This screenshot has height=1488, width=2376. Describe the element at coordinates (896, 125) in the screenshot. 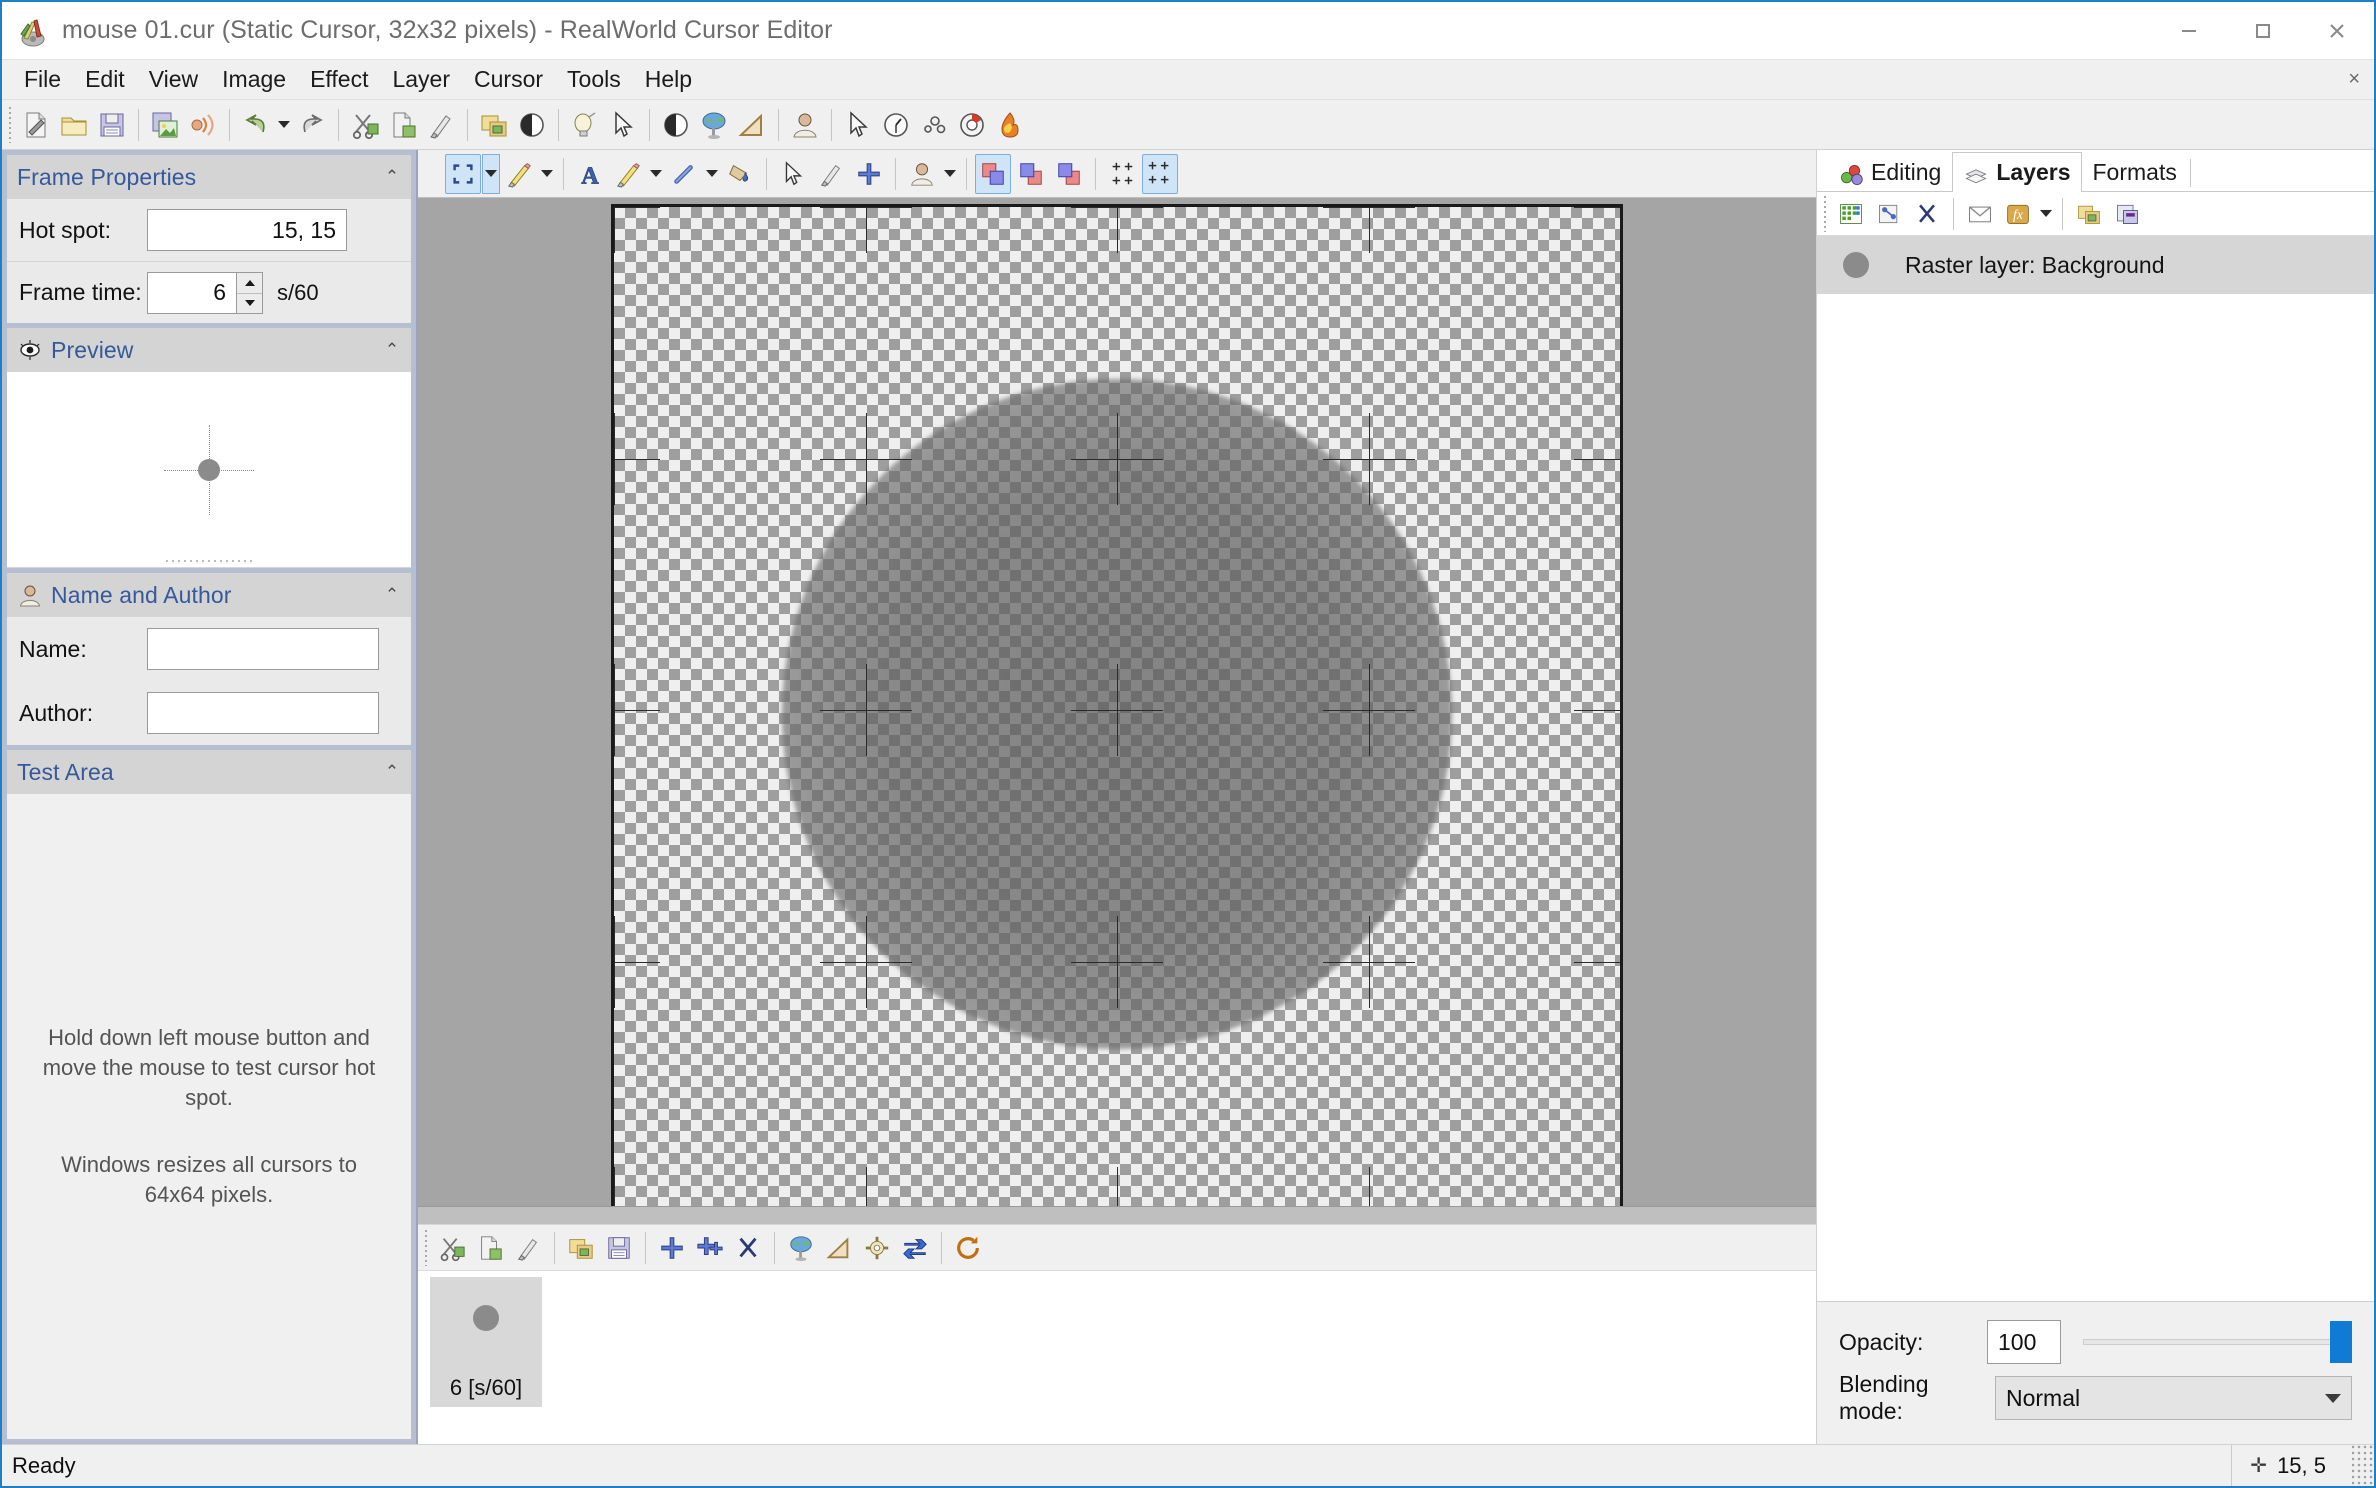

I see `clock-icon` at that location.